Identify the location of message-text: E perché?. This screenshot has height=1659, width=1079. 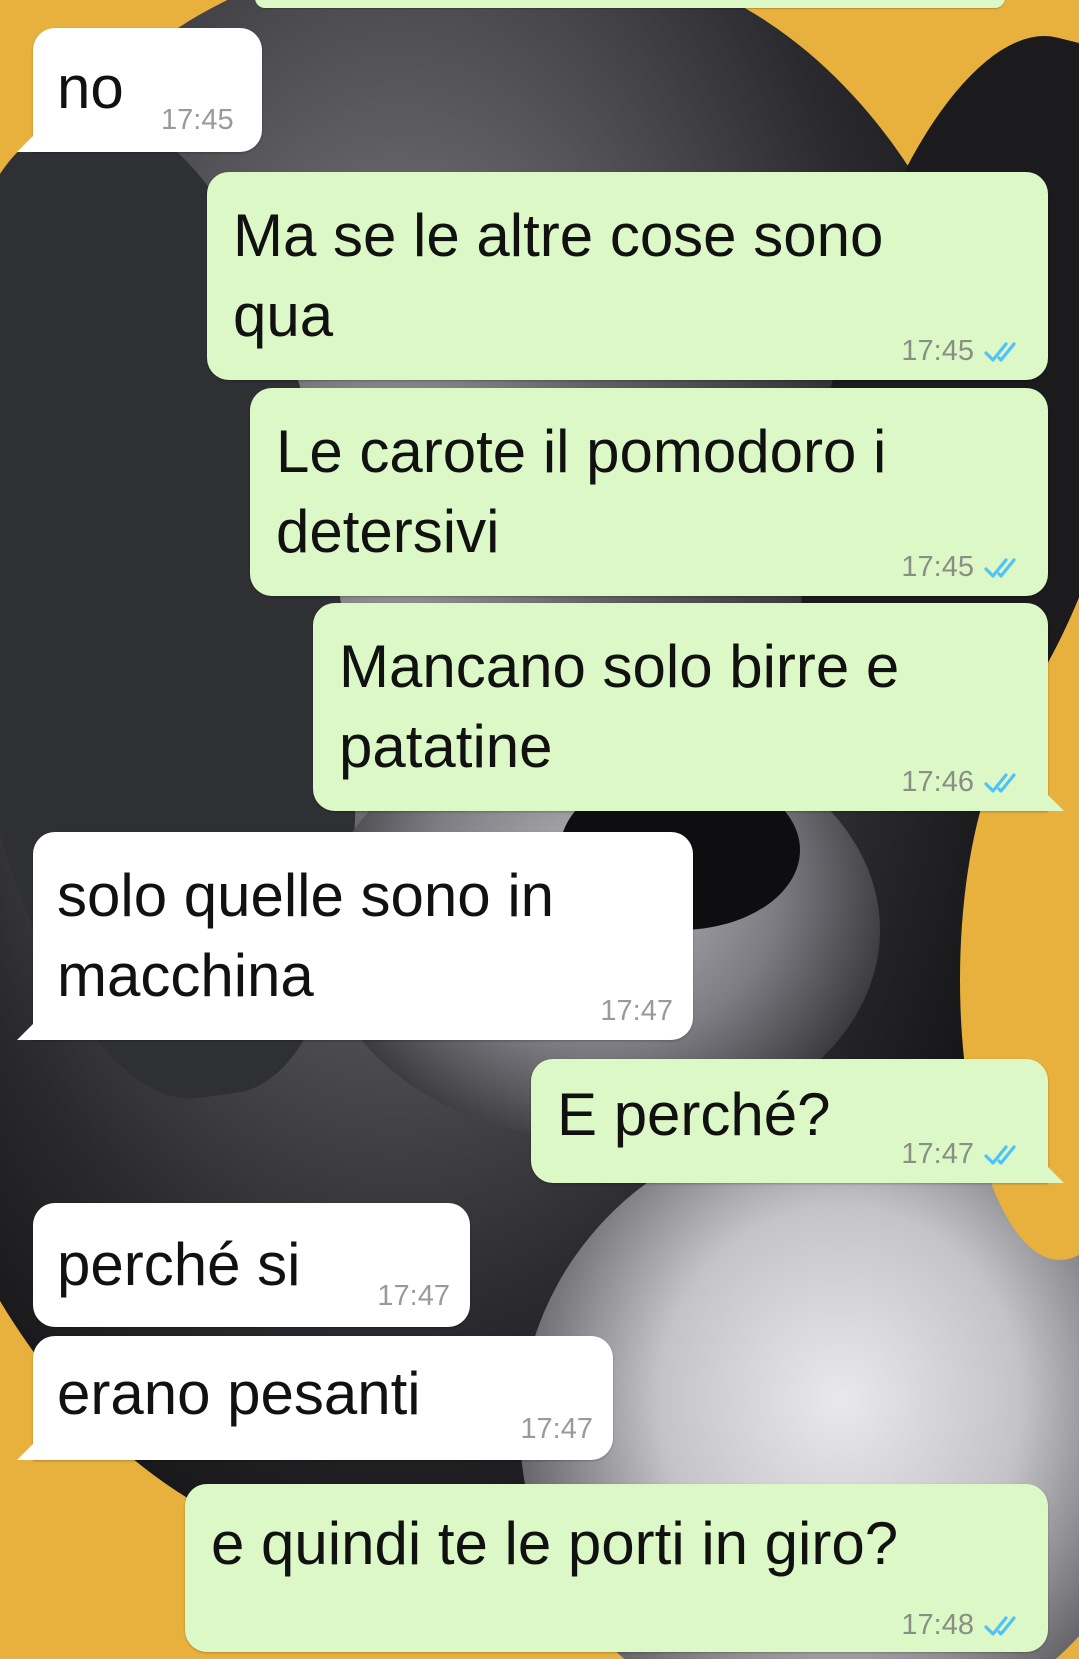
(694, 1114).